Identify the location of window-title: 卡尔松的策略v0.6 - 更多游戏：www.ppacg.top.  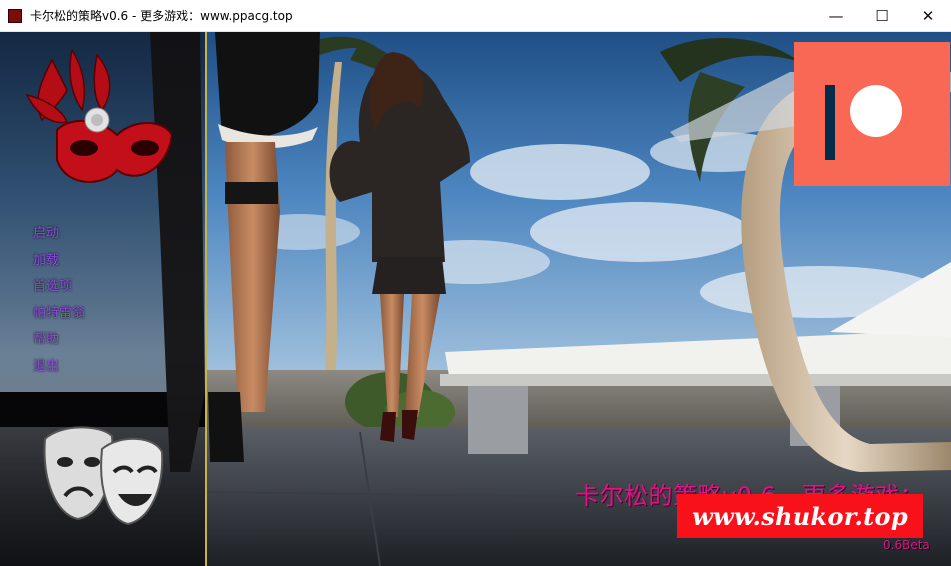
(161, 16).